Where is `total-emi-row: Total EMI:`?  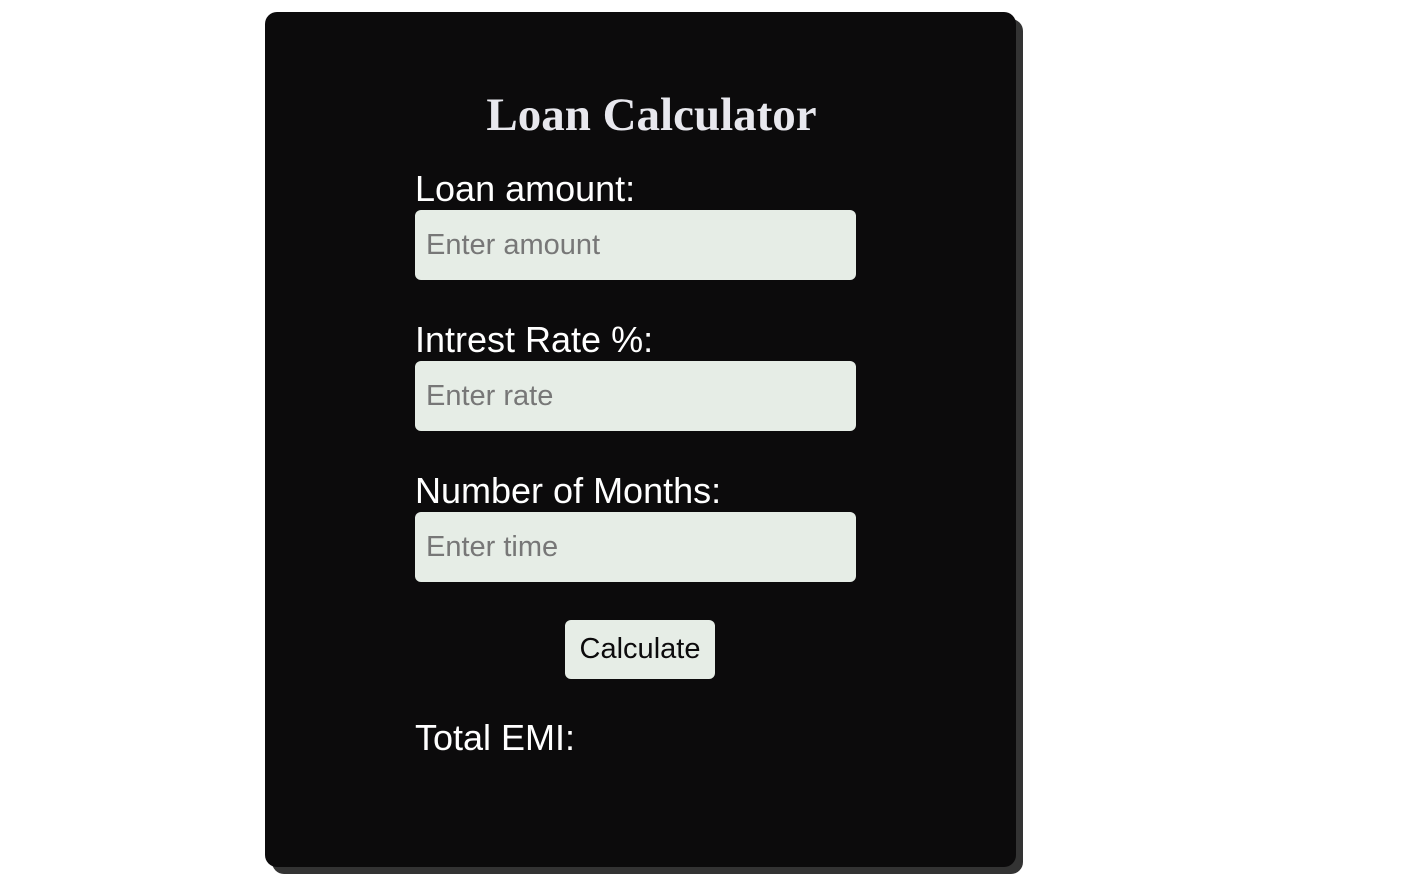
total-emi-row: Total EMI: is located at coordinates (495, 738).